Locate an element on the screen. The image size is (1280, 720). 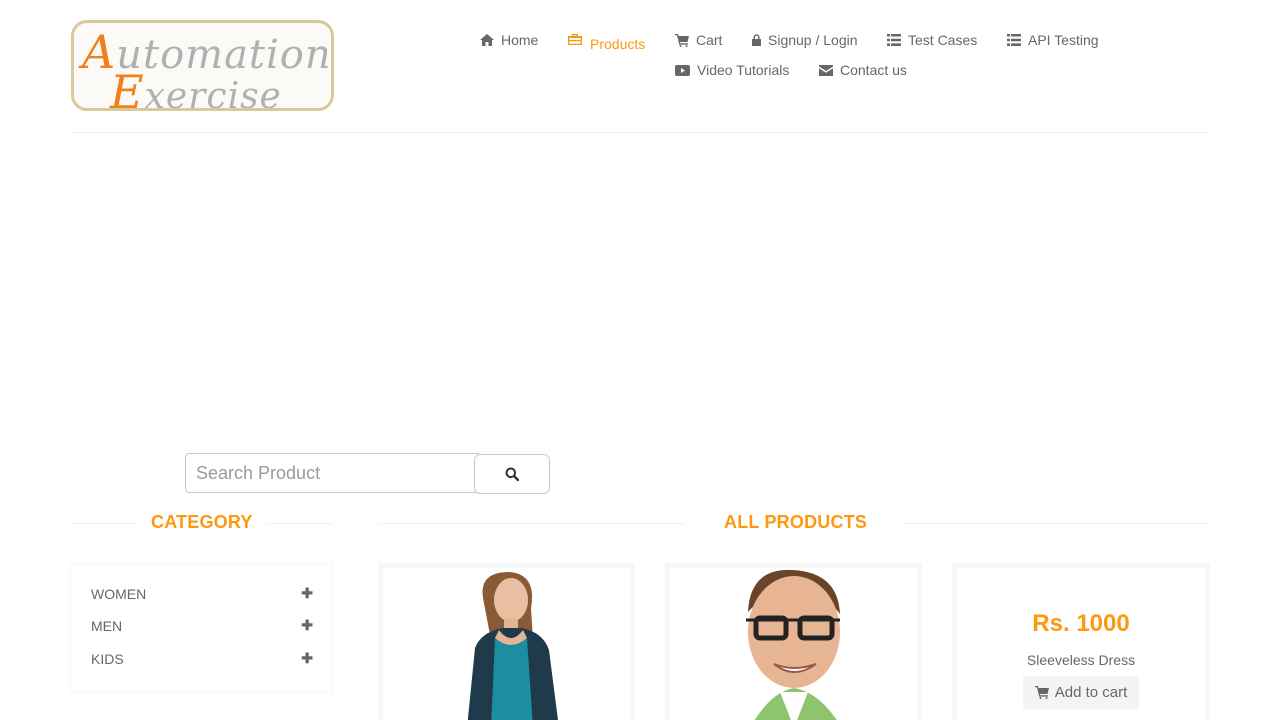
nav-home: Home is located at coordinates (509, 40).